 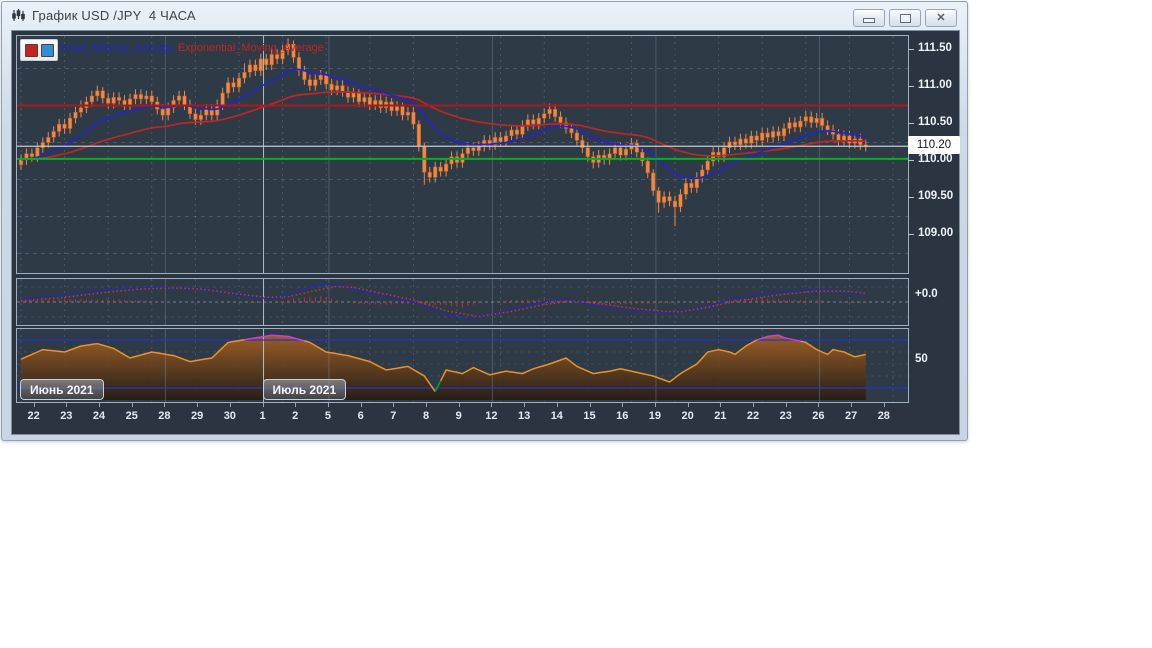 I want to click on ema-fast-line, so click(x=443, y=124).